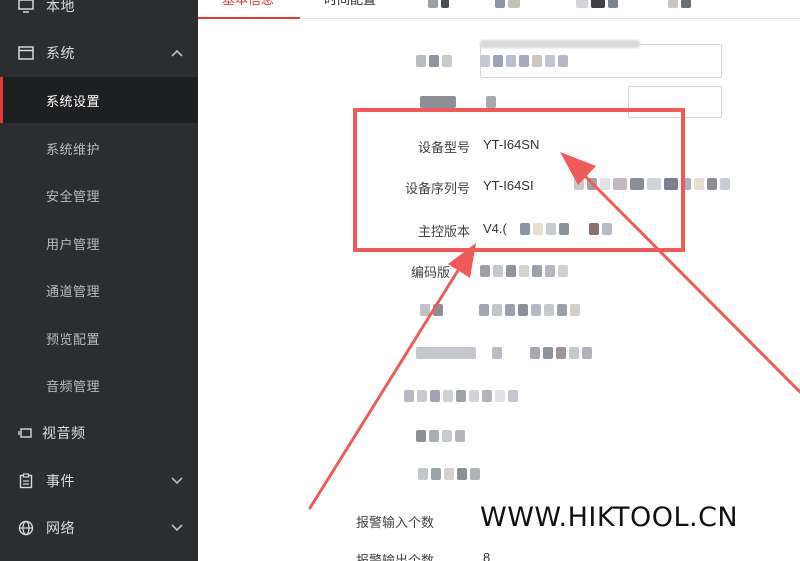 The image size is (800, 561). I want to click on sidebar-item-label: 预览配置, so click(73, 340).